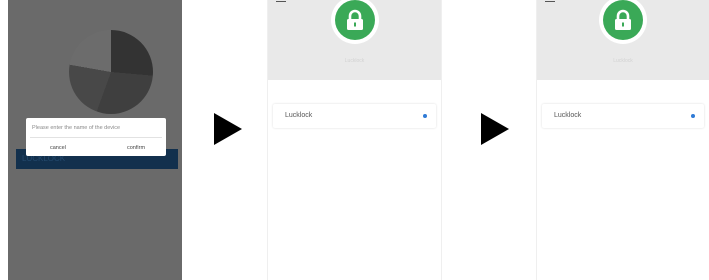 The height and width of the screenshot is (280, 709). Describe the element at coordinates (58, 148) in the screenshot. I see `cancel-button: cancel` at that location.